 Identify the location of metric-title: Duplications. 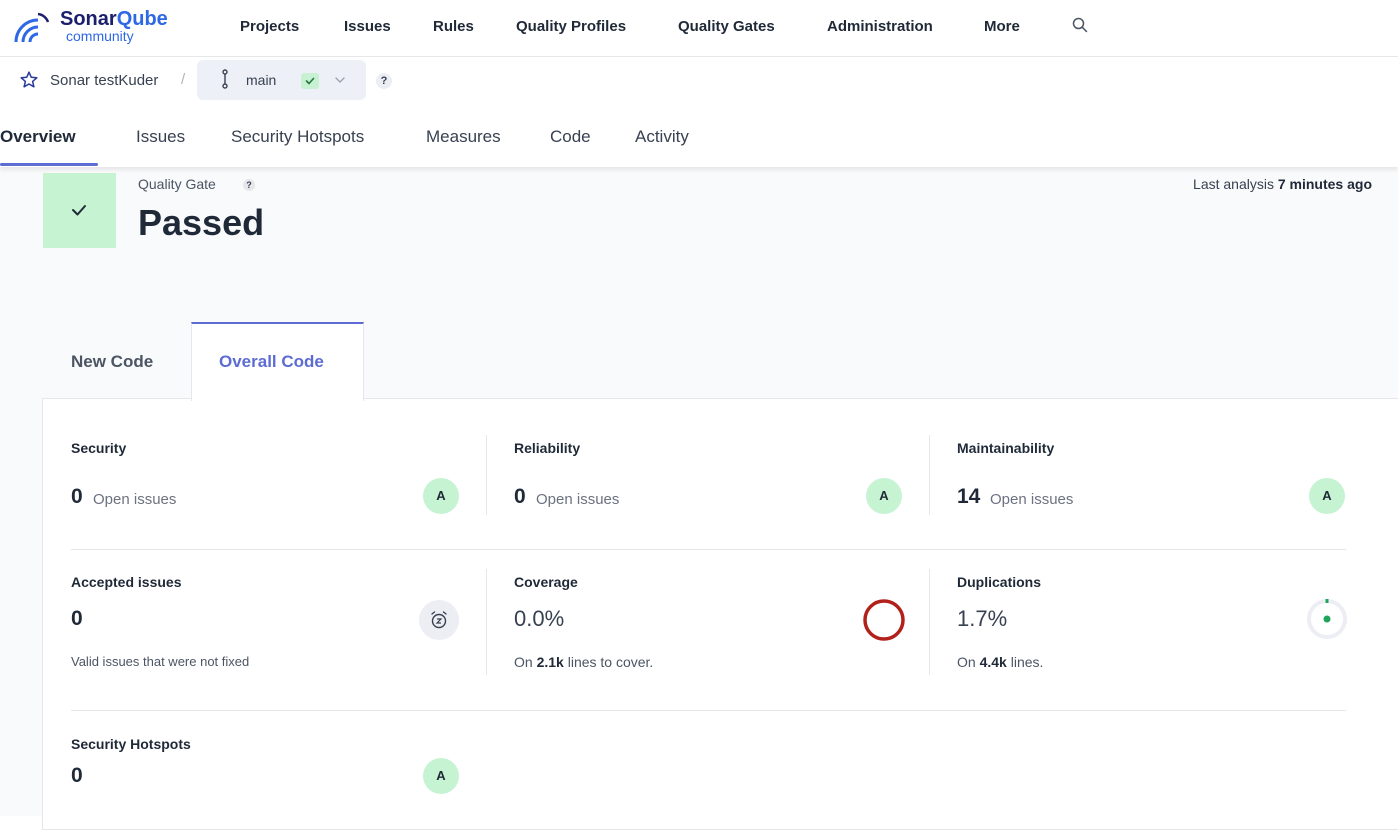
(999, 582).